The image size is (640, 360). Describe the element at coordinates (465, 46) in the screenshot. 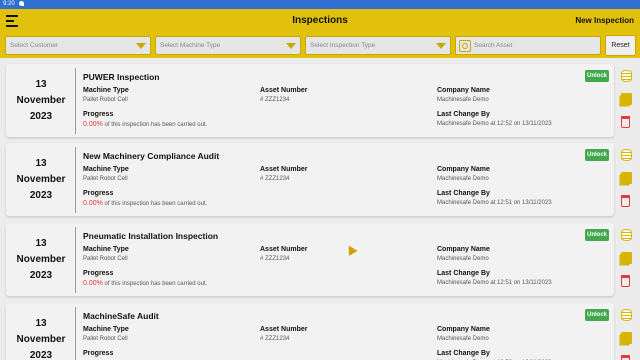

I see `scan-icon` at that location.